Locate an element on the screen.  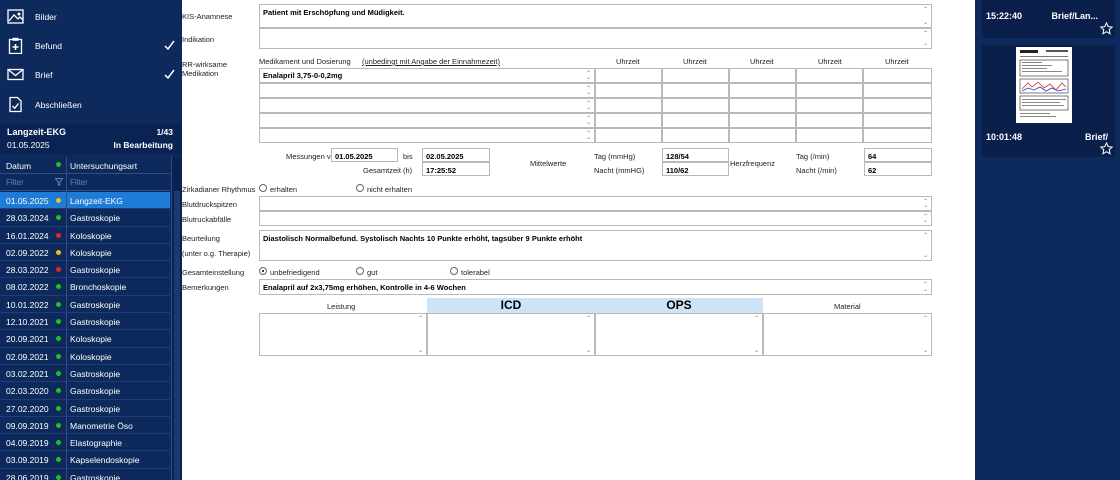
nacht-mmhg-field: 110/62 is located at coordinates (695, 169).